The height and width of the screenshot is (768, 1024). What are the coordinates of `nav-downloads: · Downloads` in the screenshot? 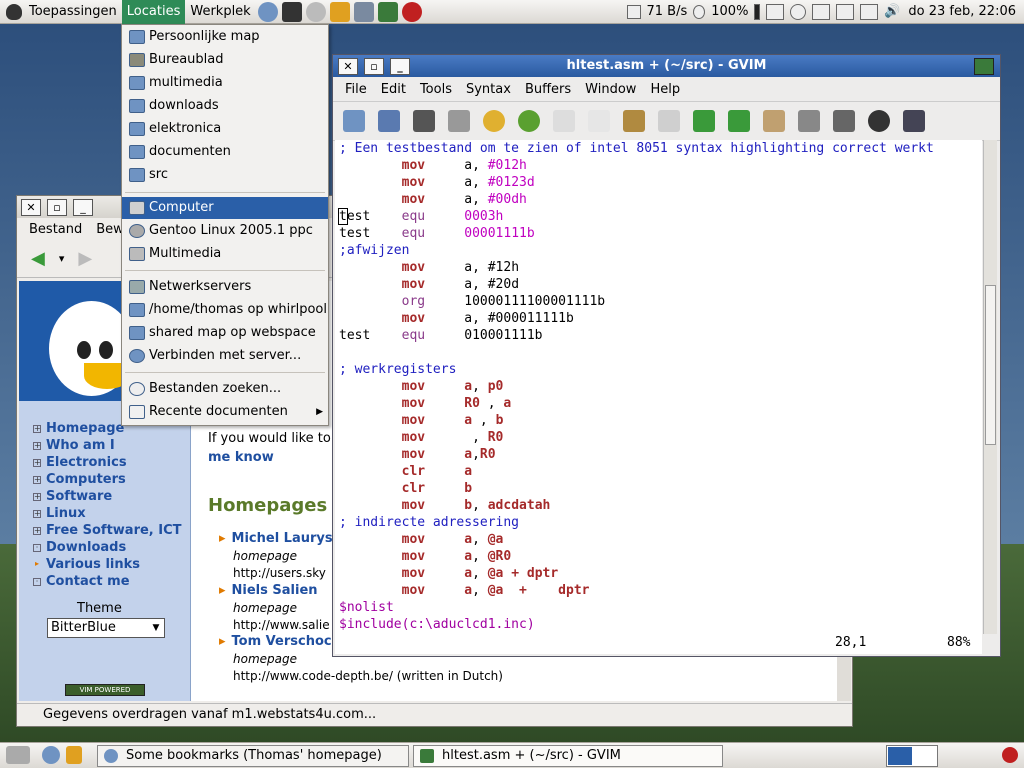 It's located at (107, 547).